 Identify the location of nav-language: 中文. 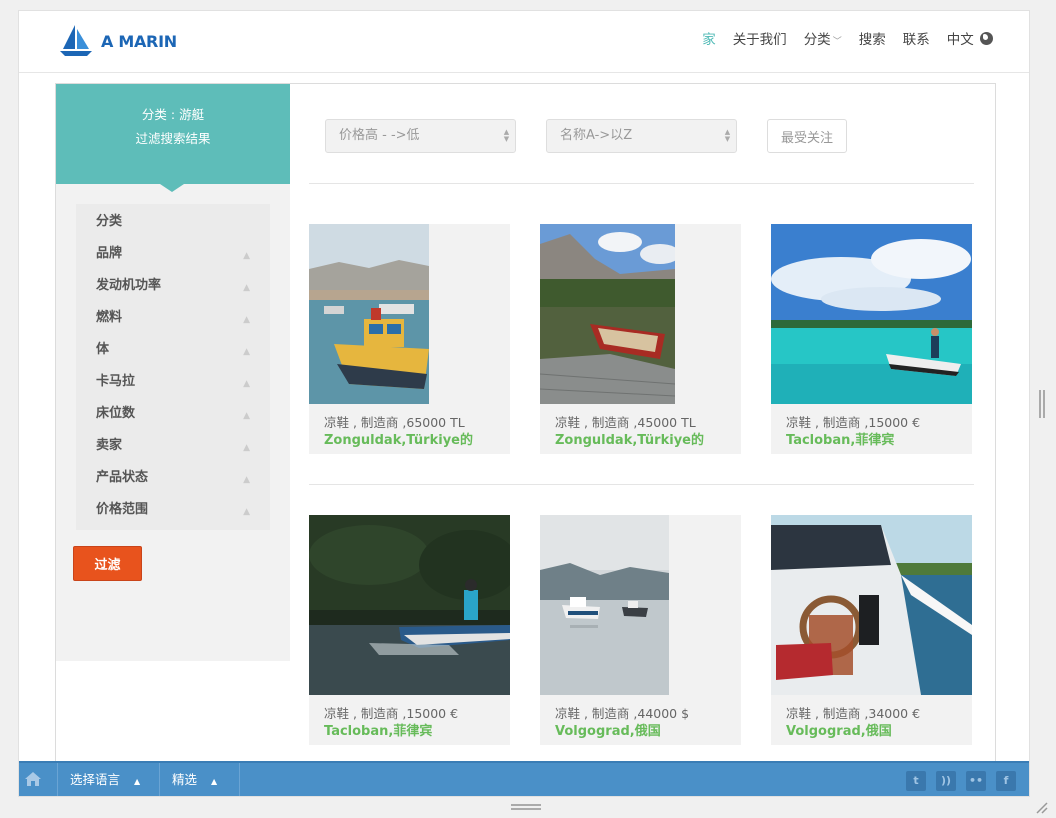
(970, 38).